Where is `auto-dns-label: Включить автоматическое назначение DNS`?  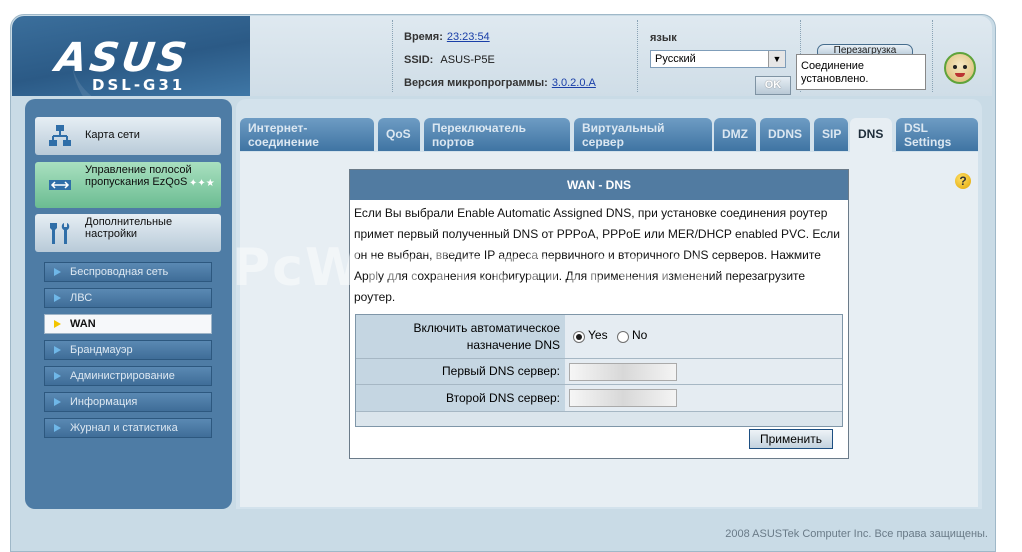
auto-dns-label: Включить автоматическое назначение DNS is located at coordinates (460, 336).